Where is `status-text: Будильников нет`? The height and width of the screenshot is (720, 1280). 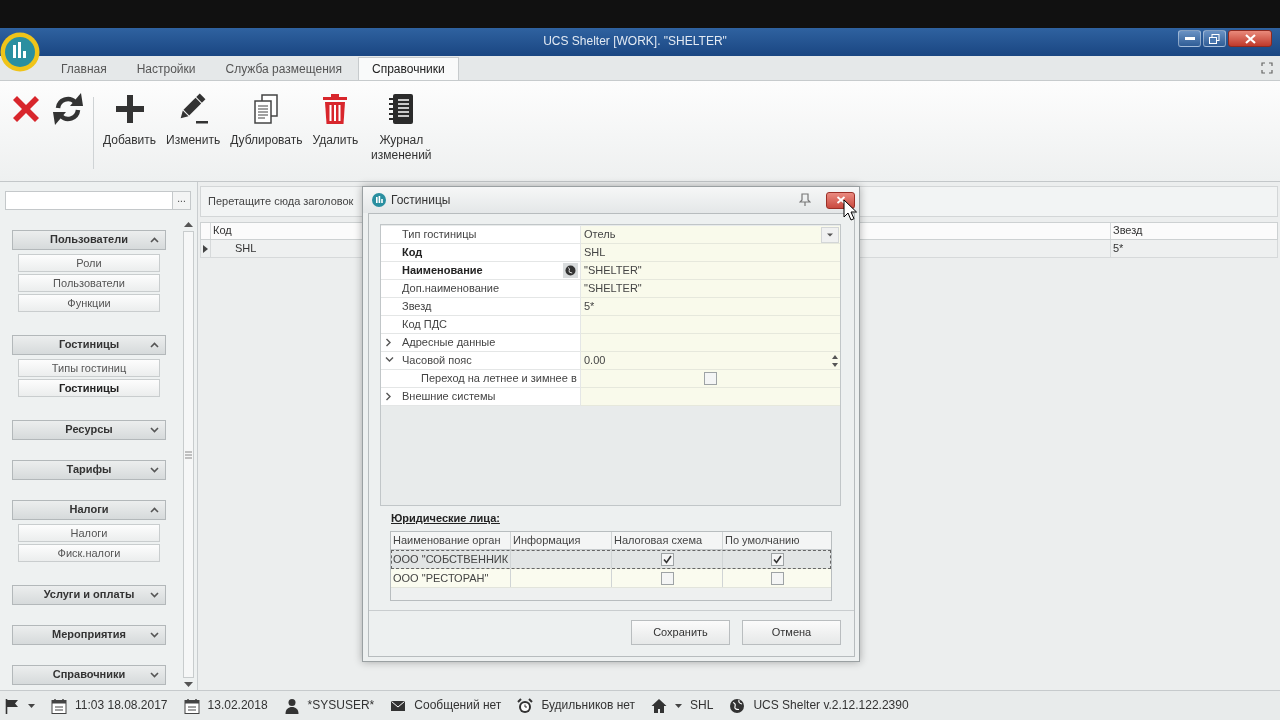
status-text: Будильников нет is located at coordinates (588, 705).